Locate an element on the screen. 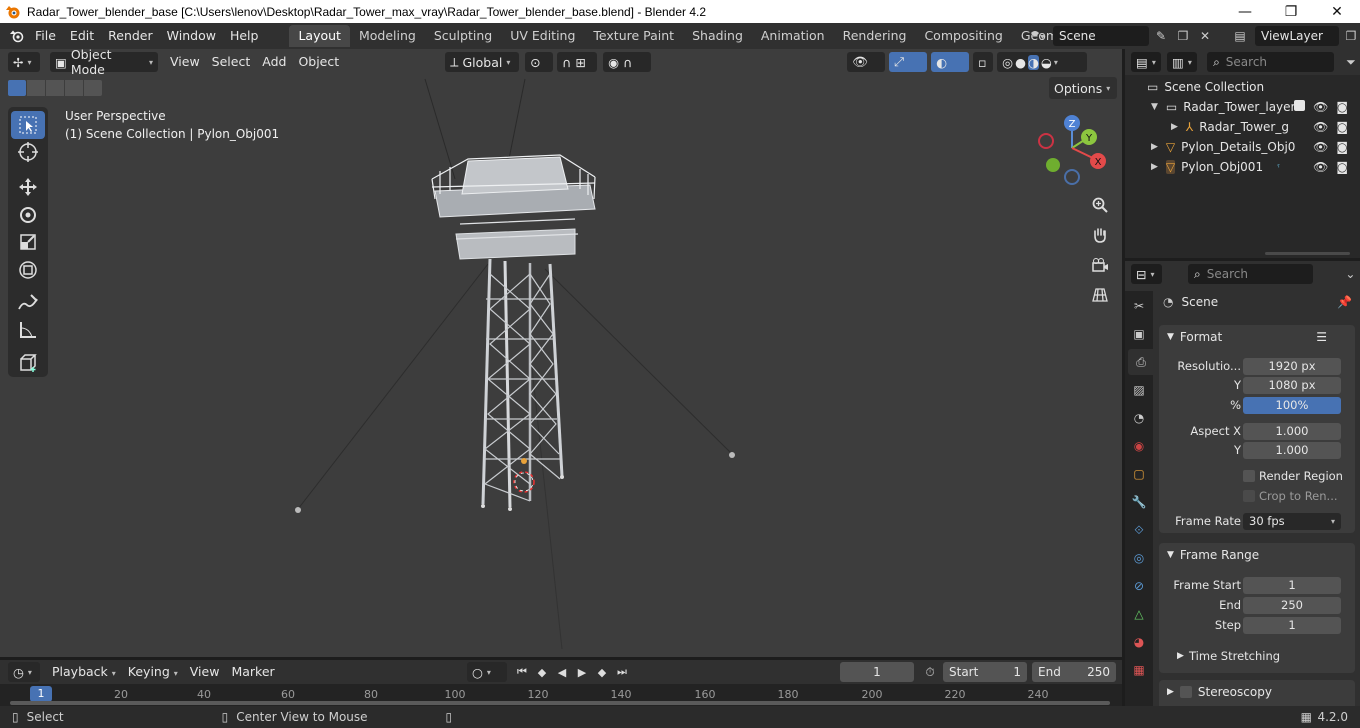  jump-start-icon: ⏮ is located at coordinates (522, 672).